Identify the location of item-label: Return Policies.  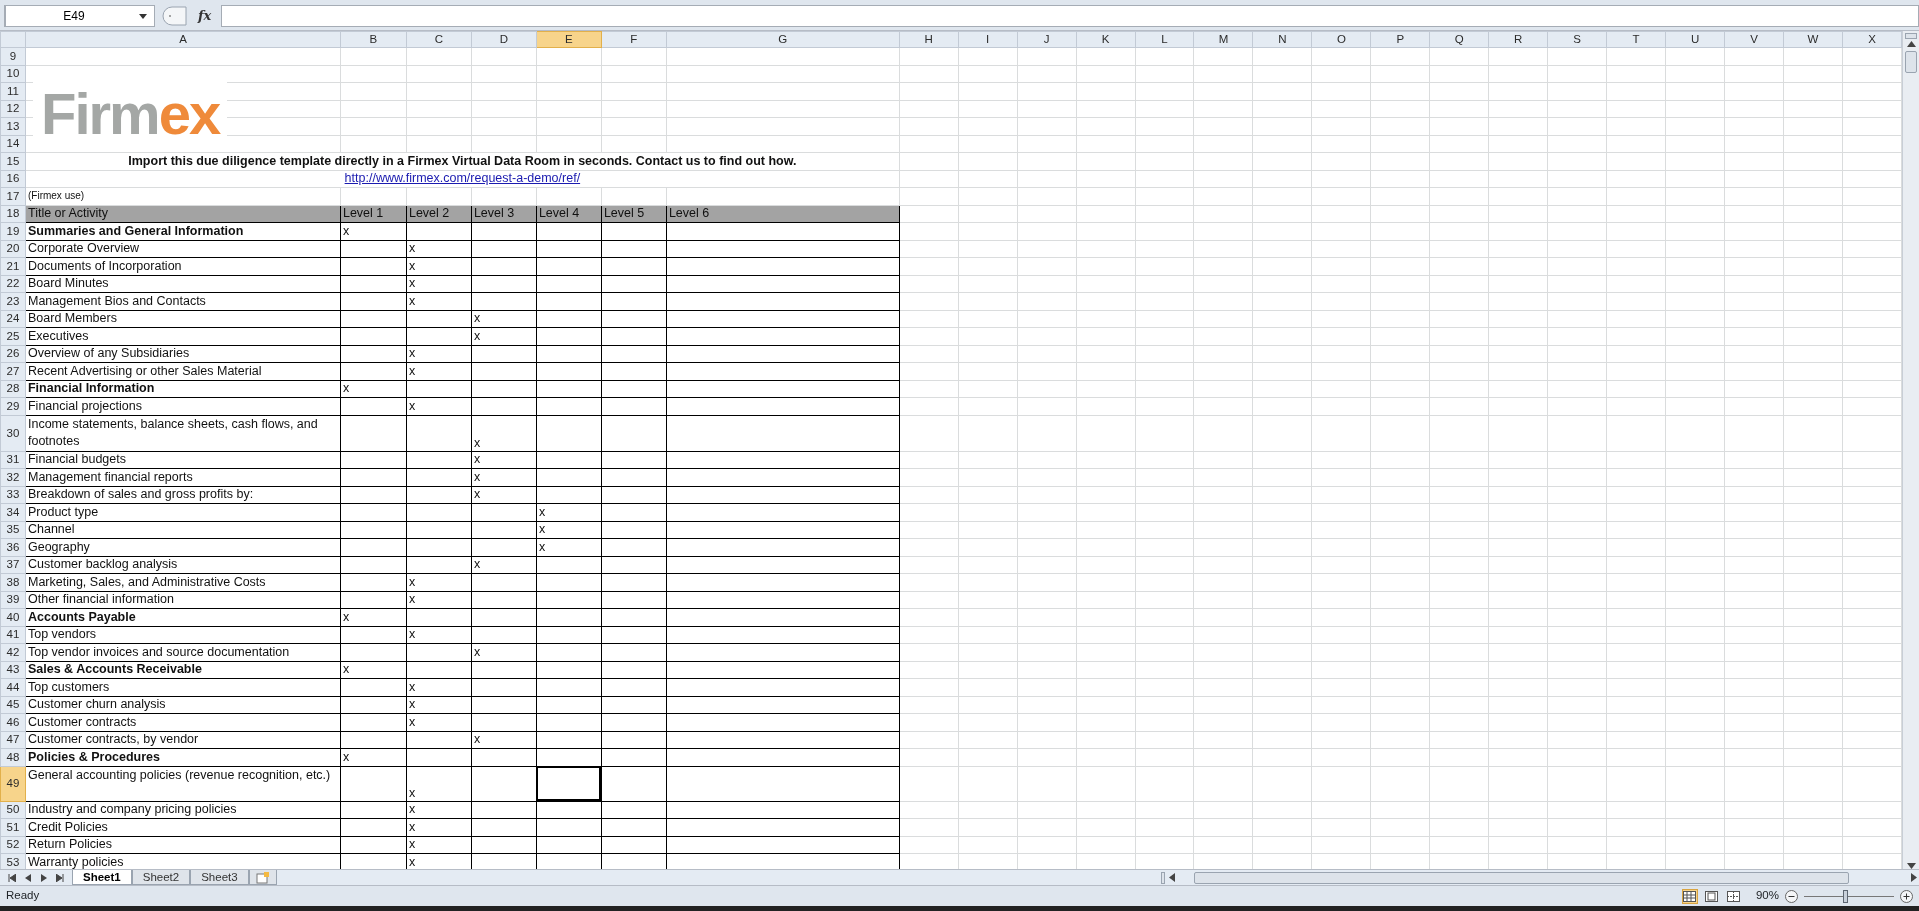
(70, 844).